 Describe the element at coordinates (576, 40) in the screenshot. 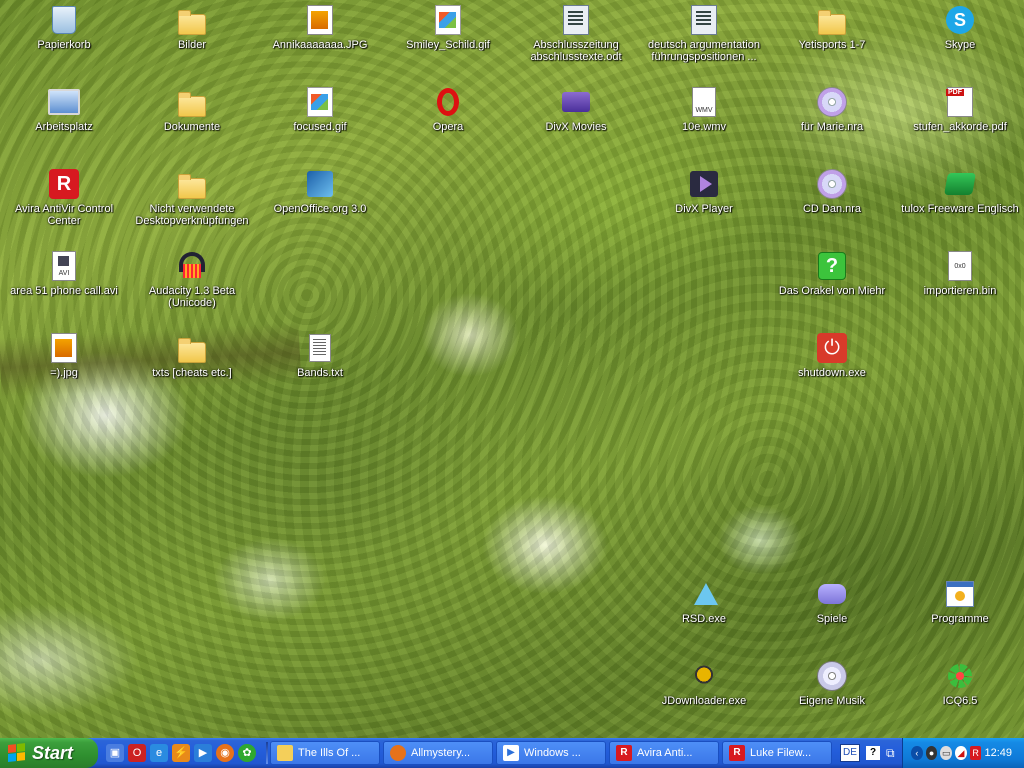

I see `desktop-icon-abschlusszeitung: Abschlusszeitung abschlusstexte.odt` at that location.